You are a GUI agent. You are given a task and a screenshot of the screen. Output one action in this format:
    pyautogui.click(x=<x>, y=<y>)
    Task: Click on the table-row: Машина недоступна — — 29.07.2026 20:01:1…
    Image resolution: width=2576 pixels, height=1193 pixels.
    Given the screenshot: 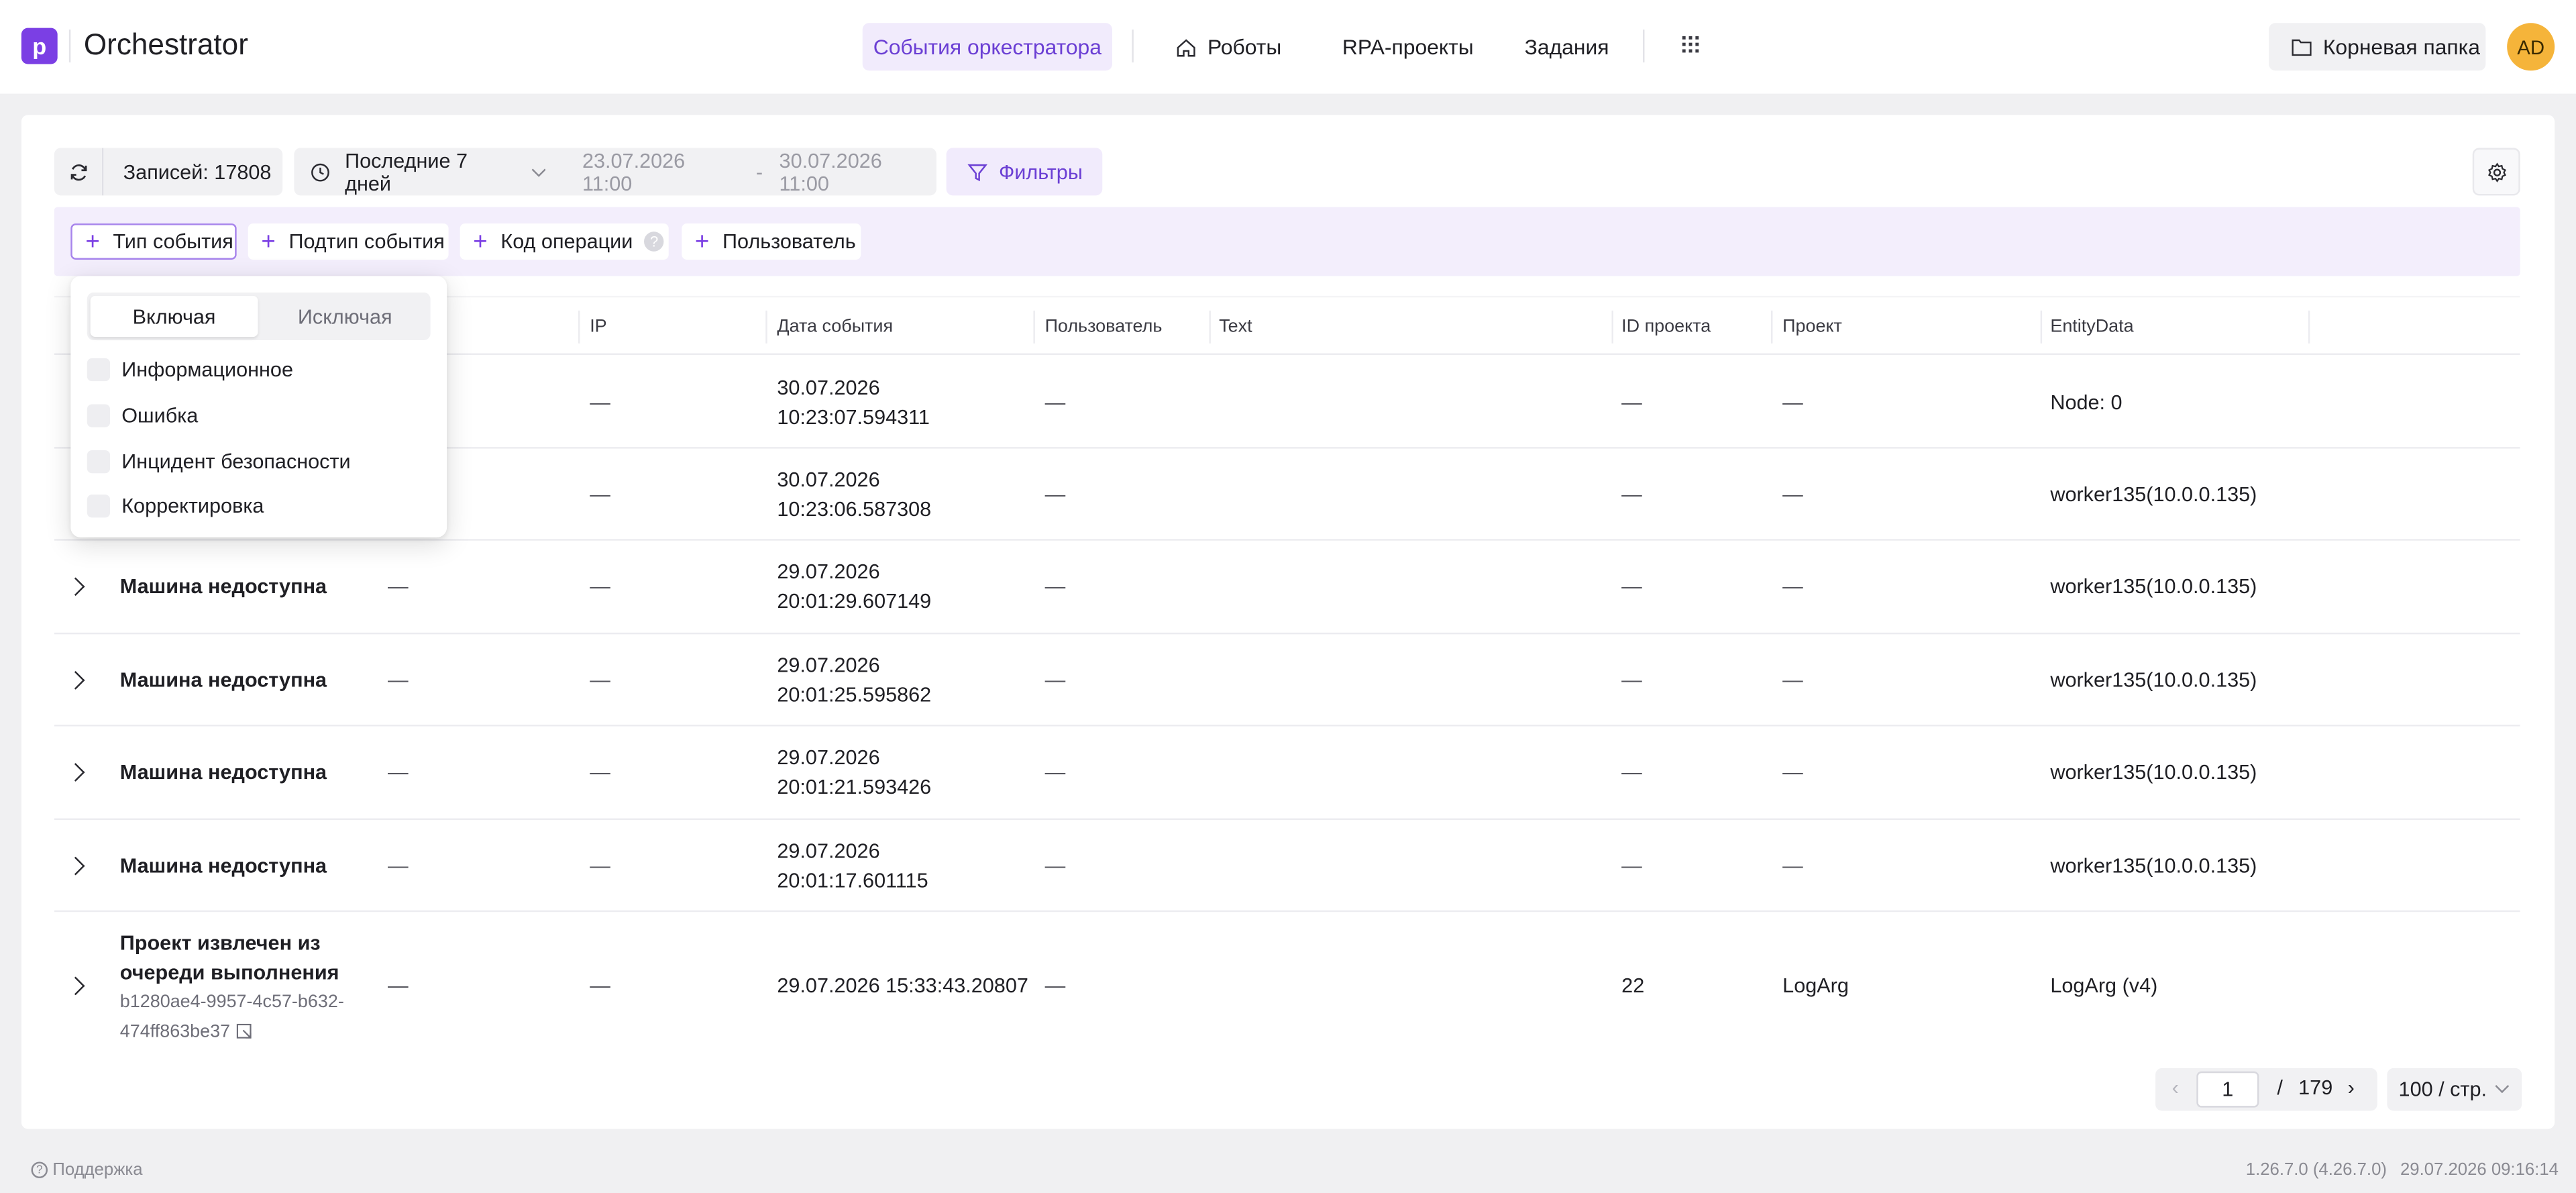 What is the action you would take?
    pyautogui.click(x=1287, y=866)
    